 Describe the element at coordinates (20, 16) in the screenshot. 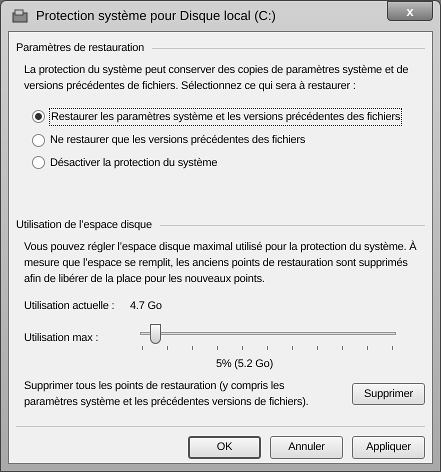

I see `window-icon` at that location.